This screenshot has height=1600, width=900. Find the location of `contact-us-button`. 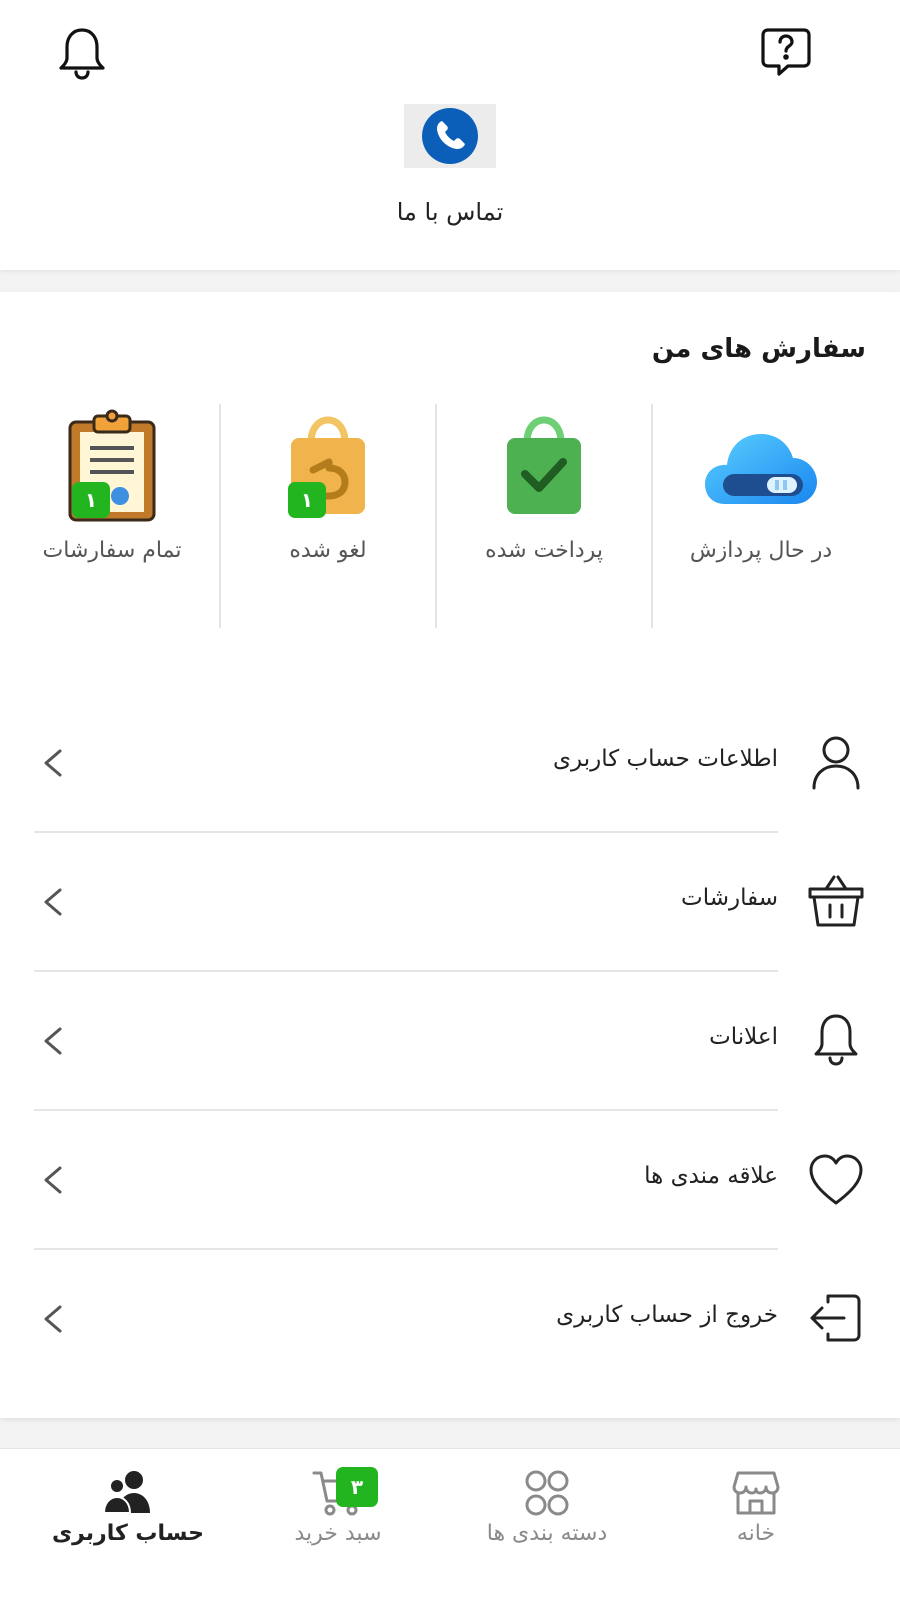

contact-us-button is located at coordinates (450, 136).